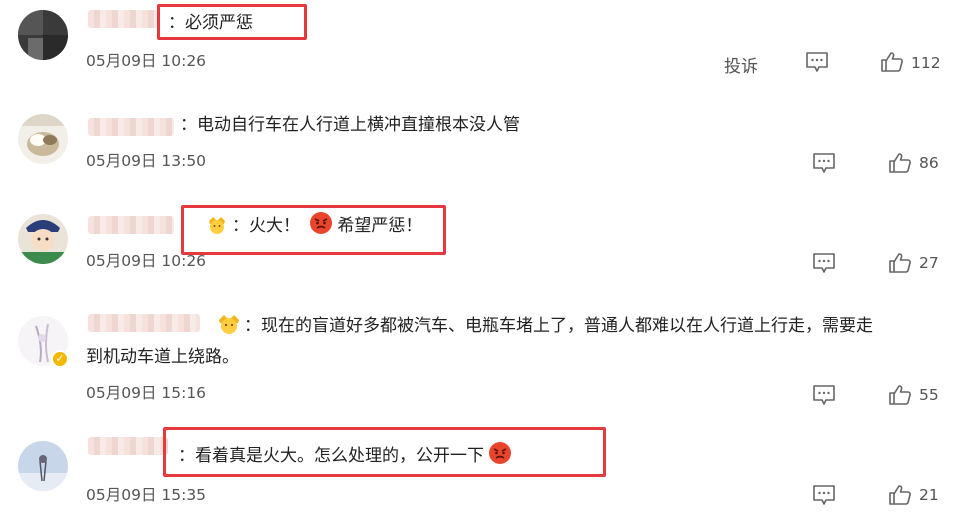 The image size is (960, 517). Describe the element at coordinates (146, 495) in the screenshot. I see `comment-timestamp: 05月09日 15:35` at that location.